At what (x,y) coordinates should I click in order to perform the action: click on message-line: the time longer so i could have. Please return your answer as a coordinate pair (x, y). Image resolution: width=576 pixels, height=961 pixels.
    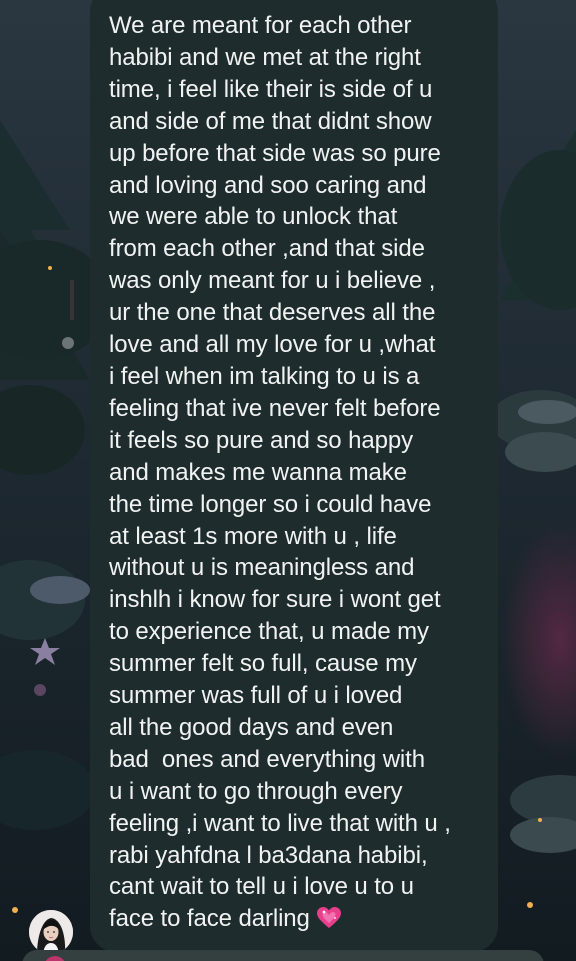
    Looking at the image, I should click on (270, 504).